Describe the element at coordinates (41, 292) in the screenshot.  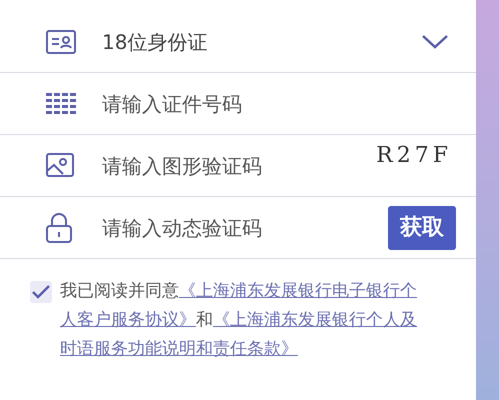
I see `agree-checkbox` at that location.